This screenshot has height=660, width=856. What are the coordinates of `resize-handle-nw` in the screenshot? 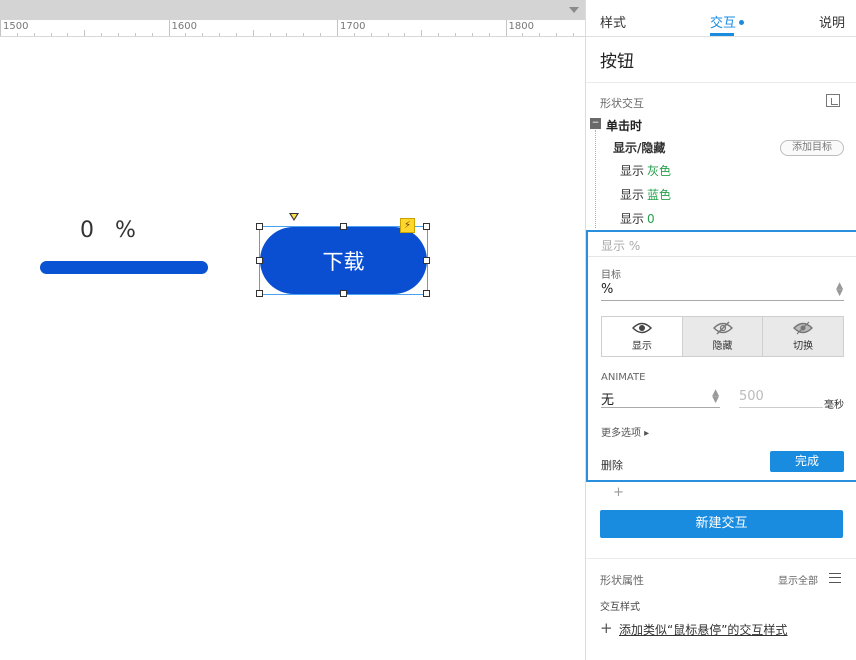 It's located at (259, 226).